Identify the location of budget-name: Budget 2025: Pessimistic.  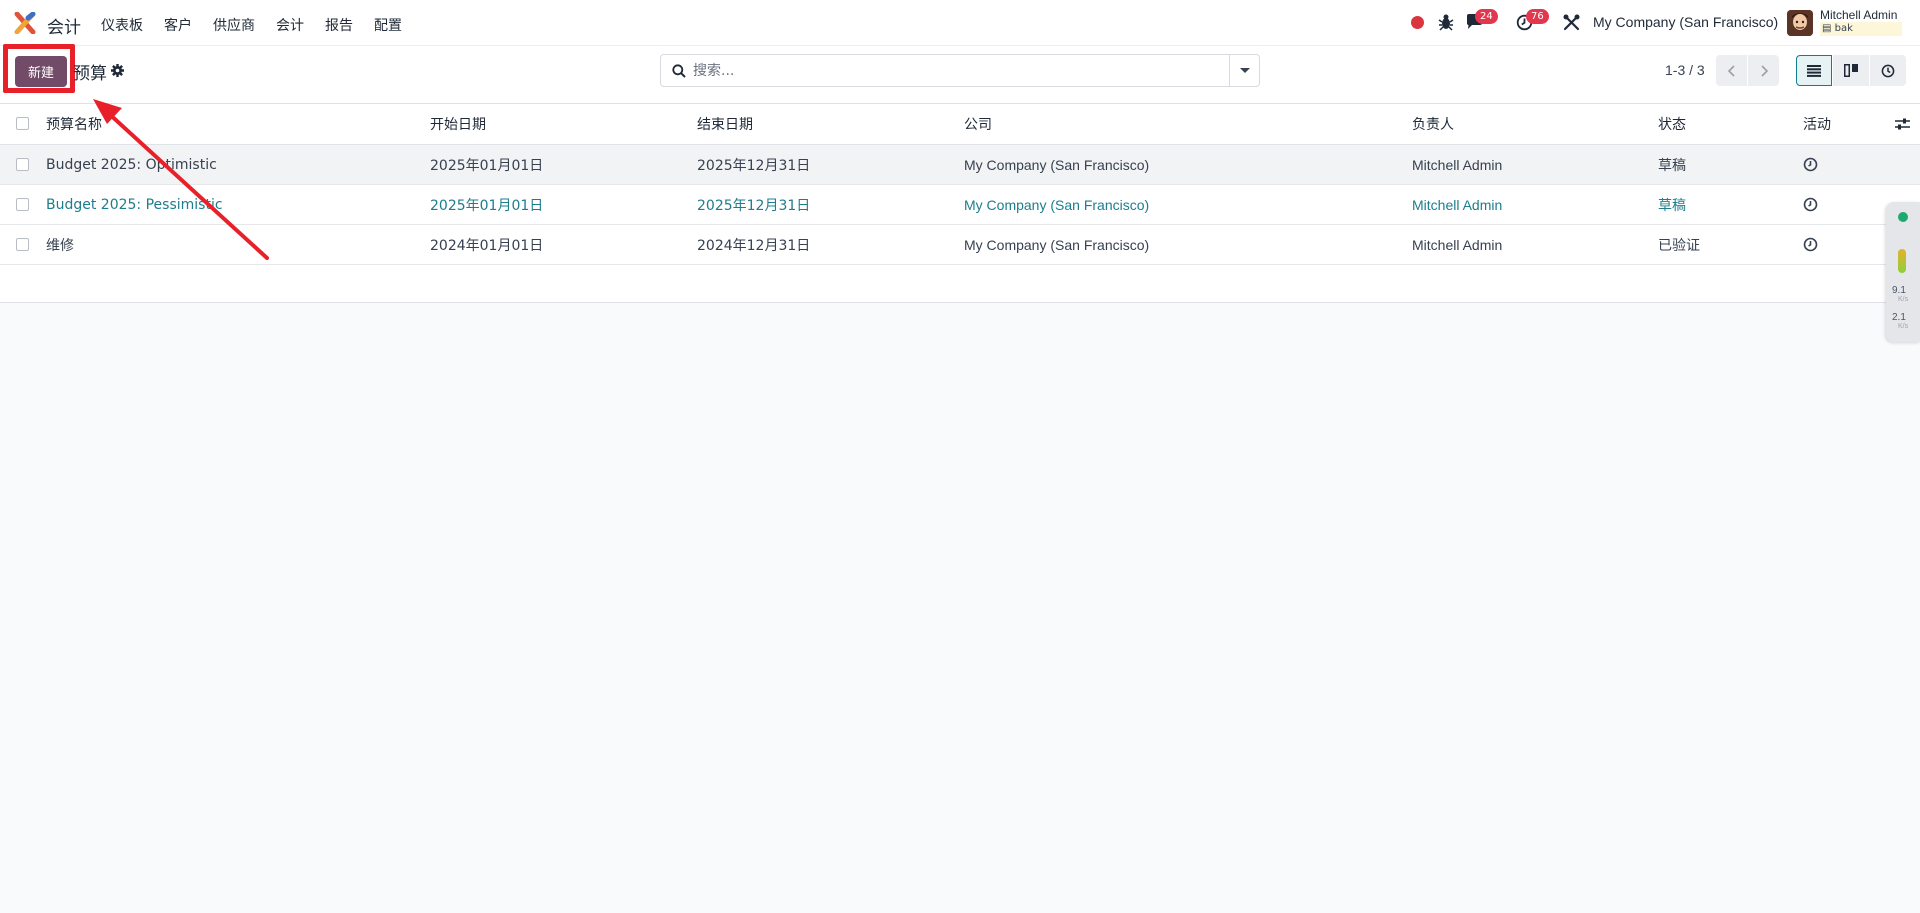
(134, 204).